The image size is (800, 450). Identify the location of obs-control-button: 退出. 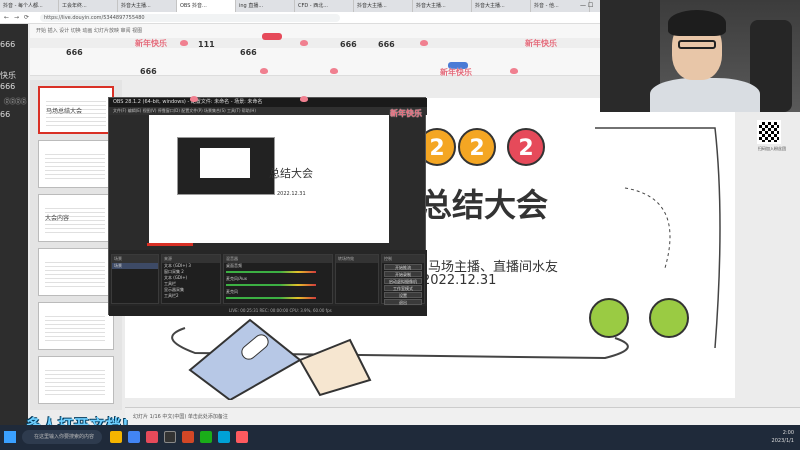
(403, 302).